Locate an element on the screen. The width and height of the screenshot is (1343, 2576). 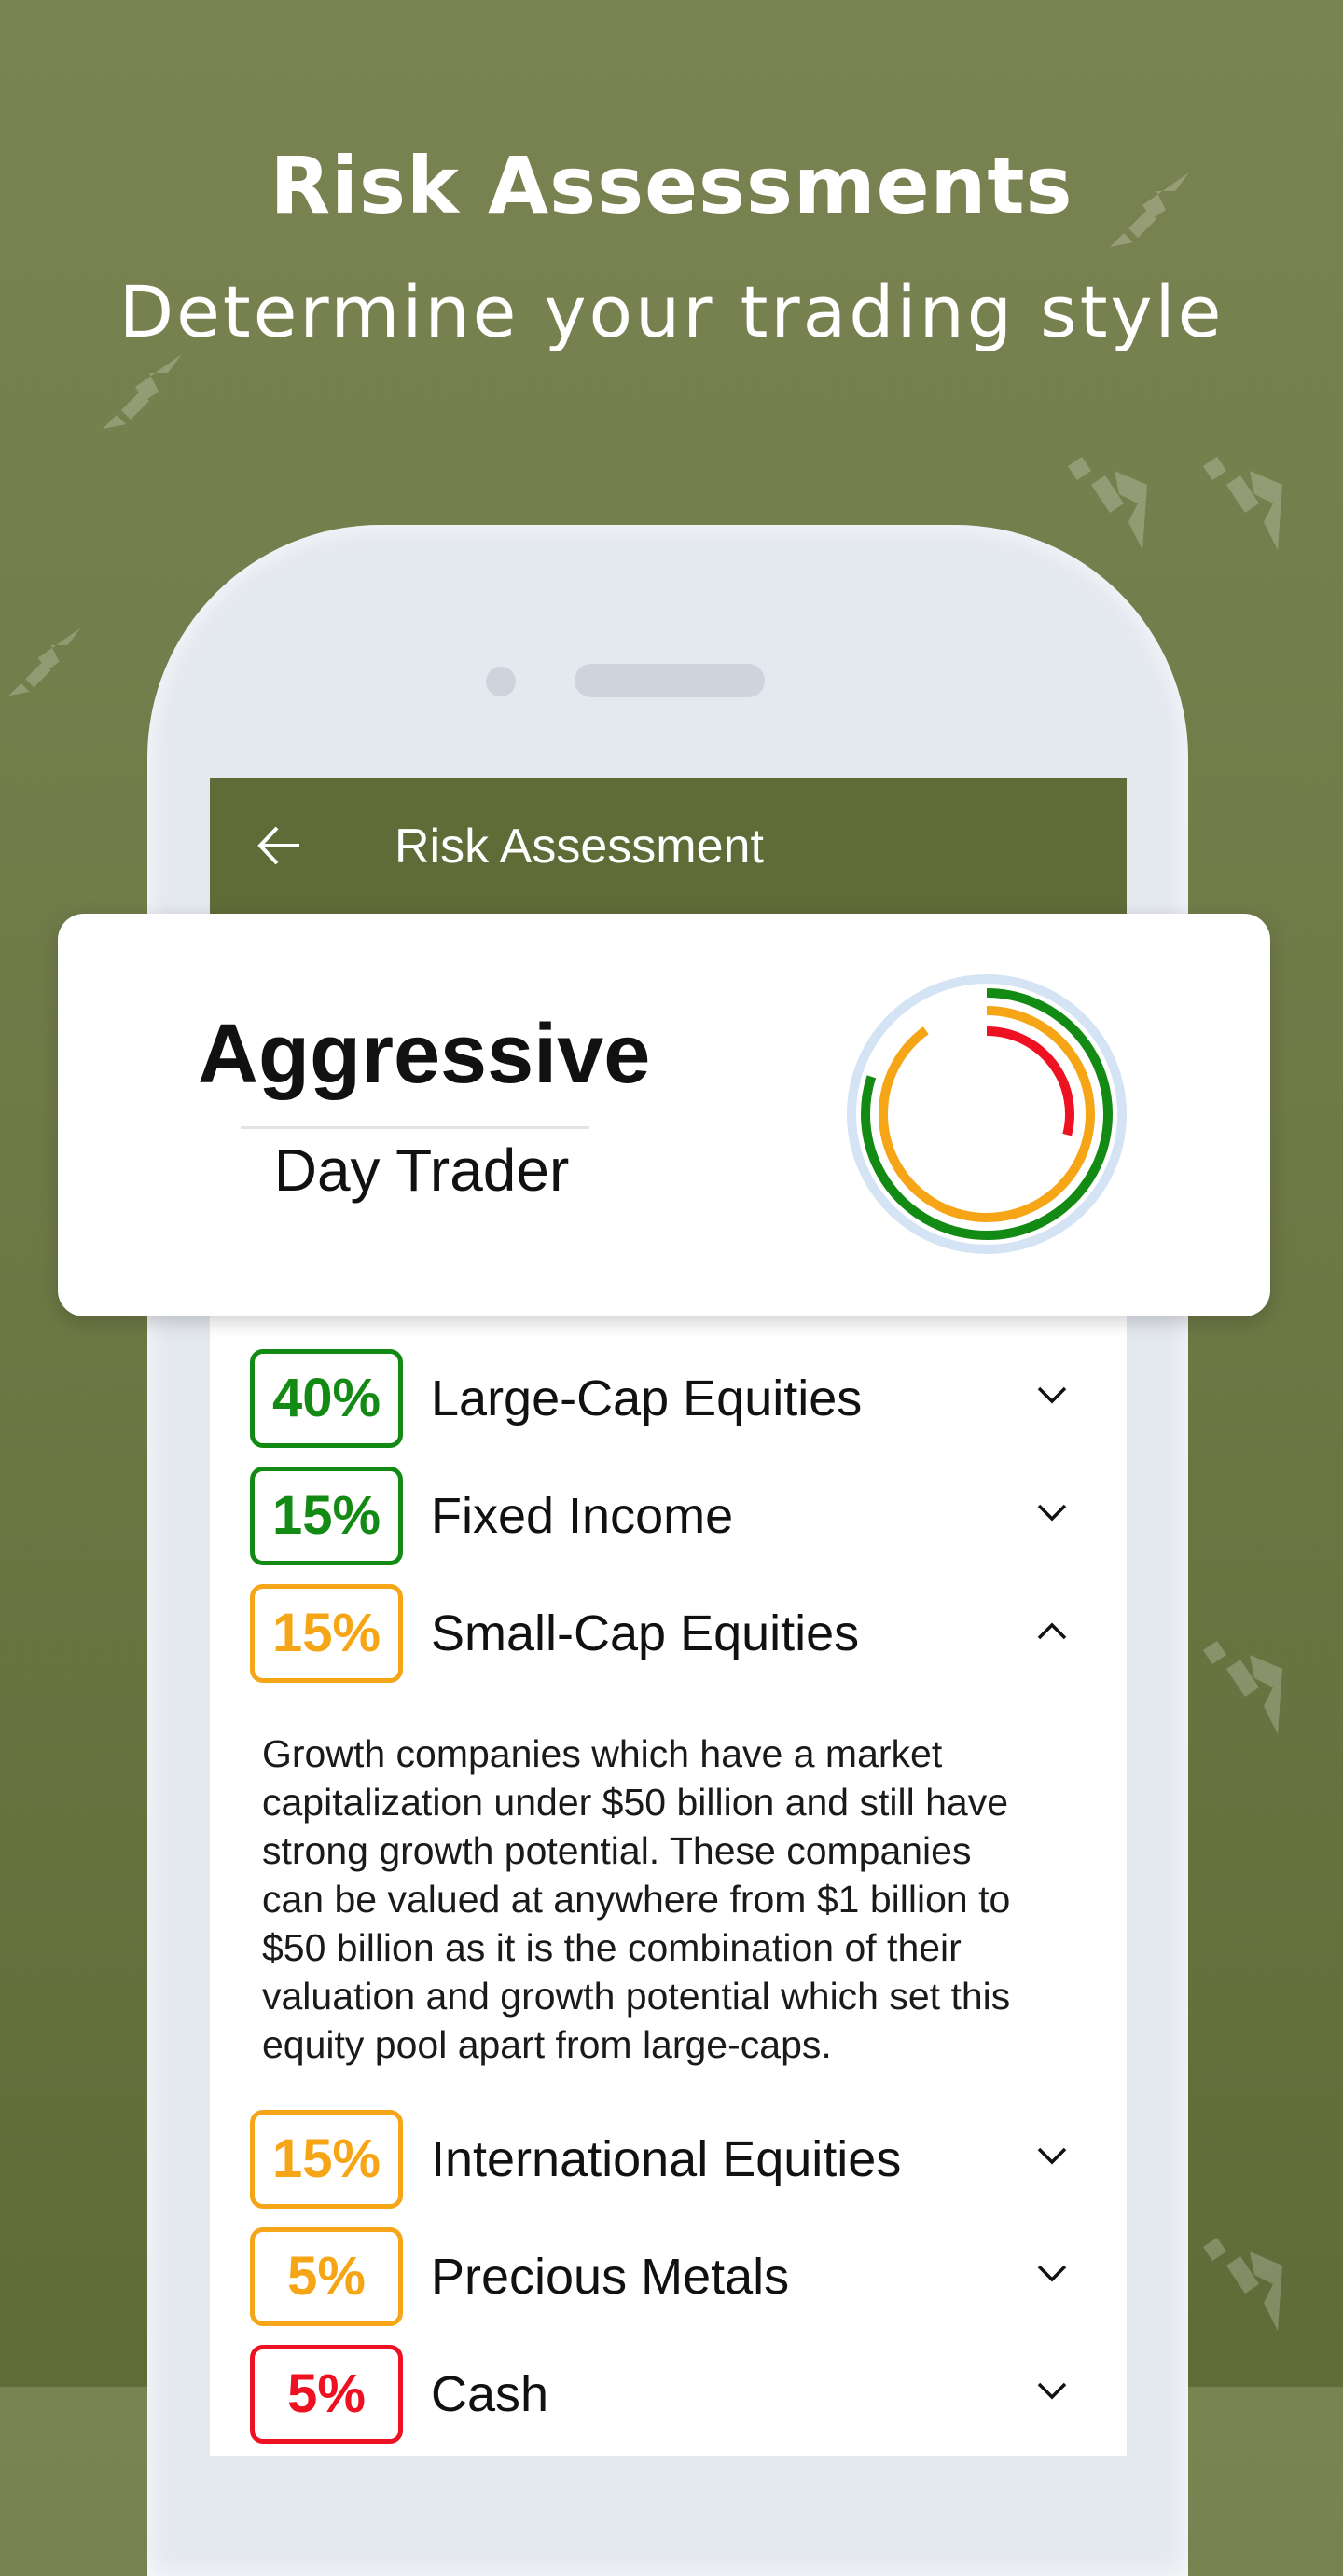
allocation-label: Cash is located at coordinates (490, 2394).